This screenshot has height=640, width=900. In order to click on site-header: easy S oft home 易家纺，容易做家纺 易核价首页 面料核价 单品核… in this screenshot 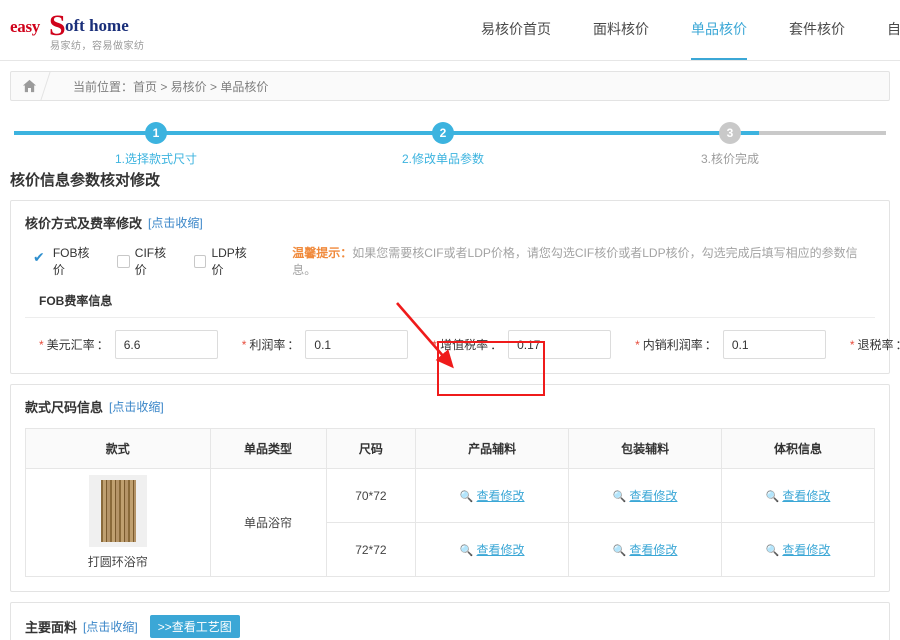, I will do `click(450, 30)`.